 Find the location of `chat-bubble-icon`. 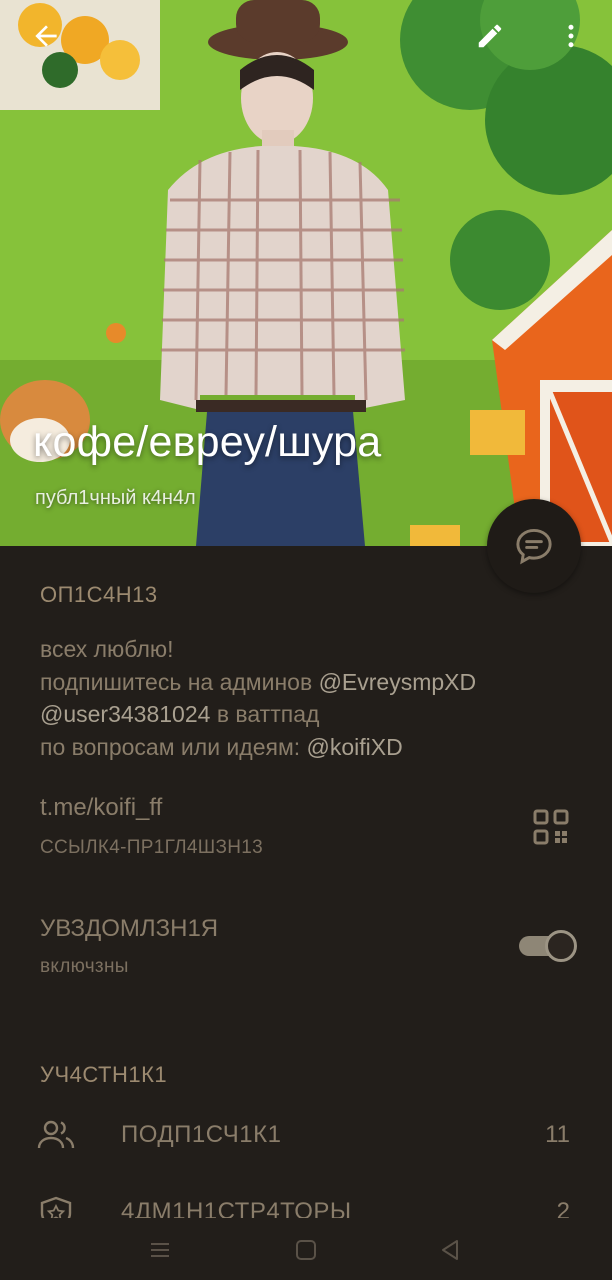

chat-bubble-icon is located at coordinates (534, 546).